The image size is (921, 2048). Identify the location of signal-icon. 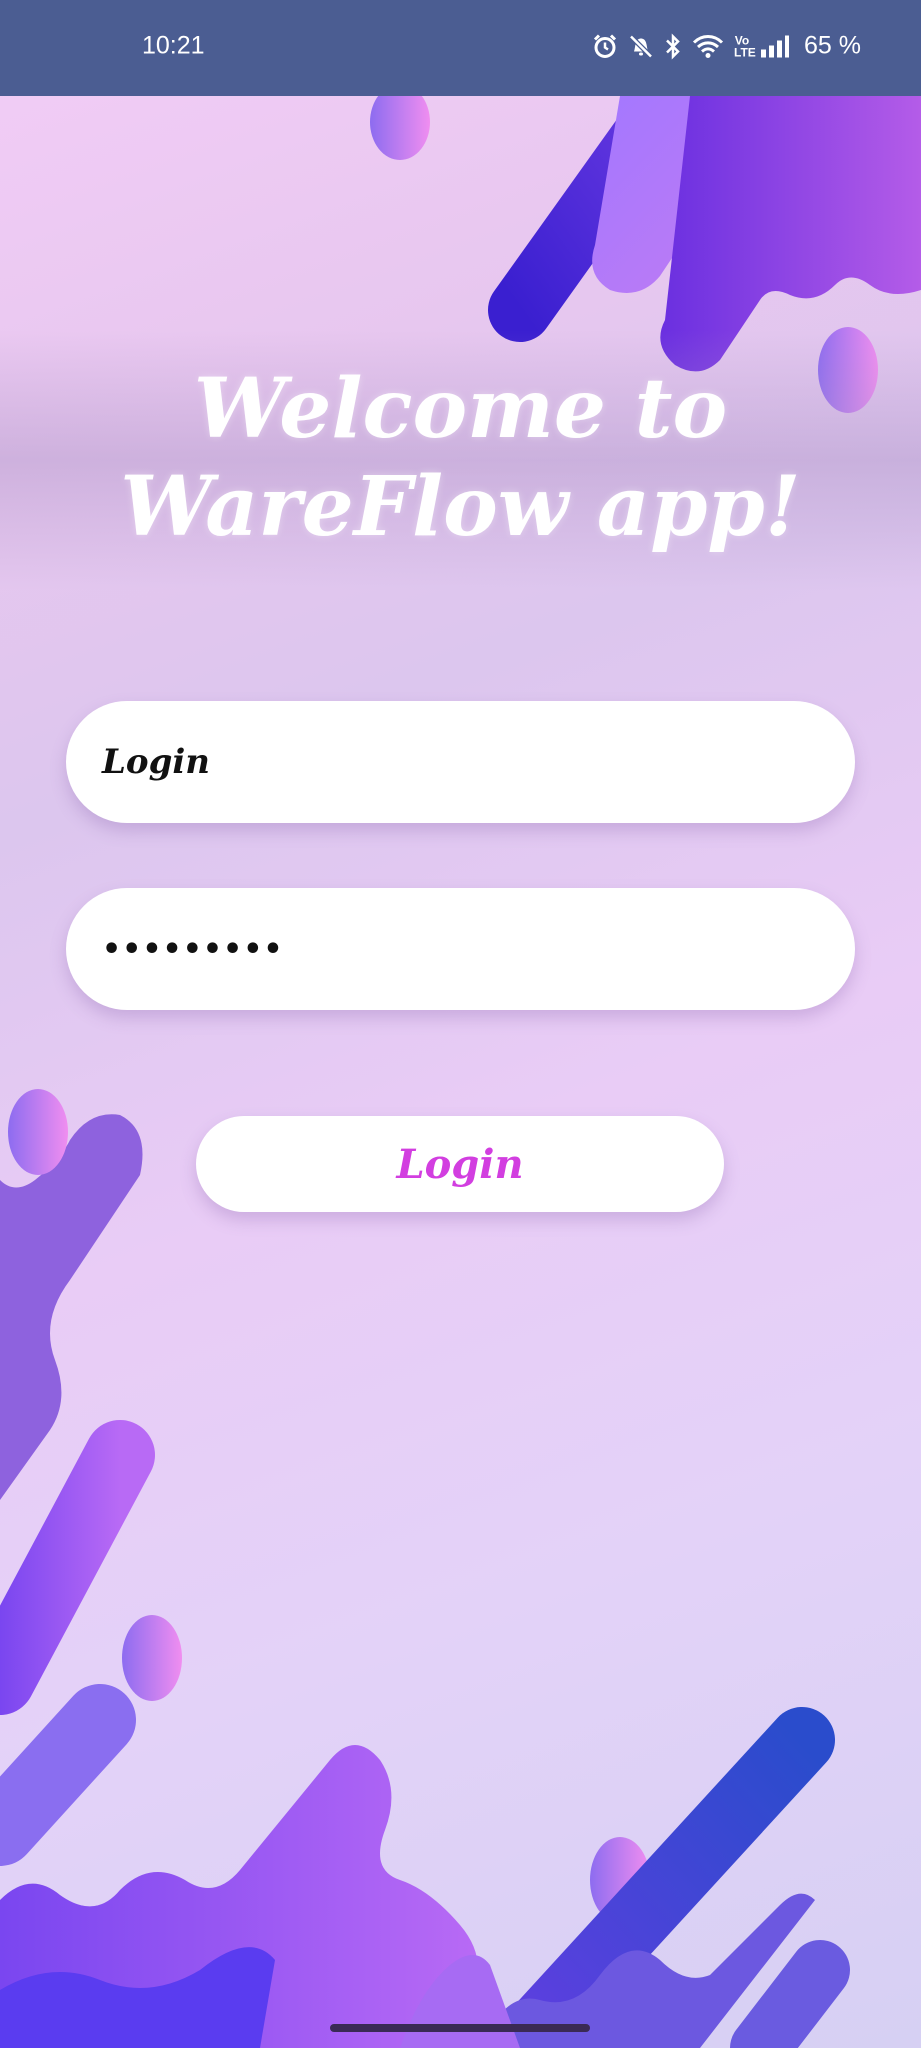
(775, 46).